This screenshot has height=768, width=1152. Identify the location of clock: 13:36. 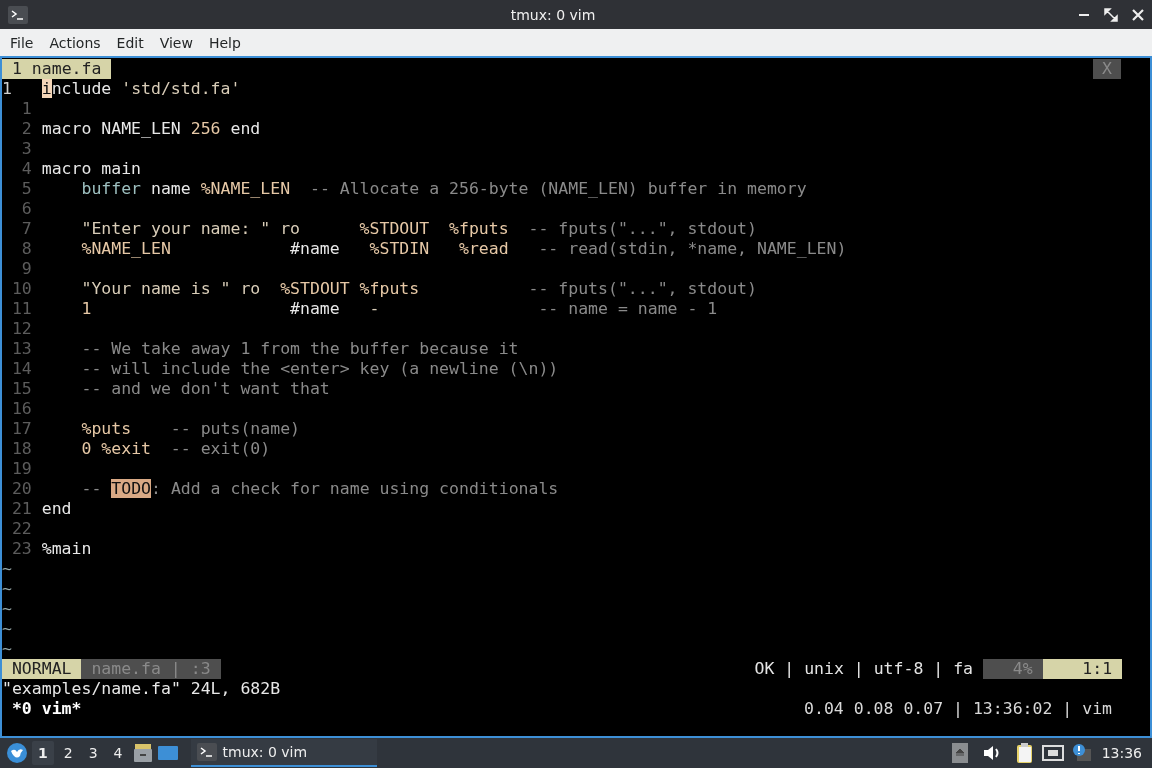
(1121, 753).